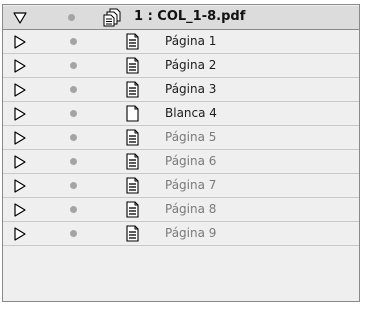  What do you see at coordinates (191, 41) in the screenshot?
I see `page-label: Página 1` at bounding box center [191, 41].